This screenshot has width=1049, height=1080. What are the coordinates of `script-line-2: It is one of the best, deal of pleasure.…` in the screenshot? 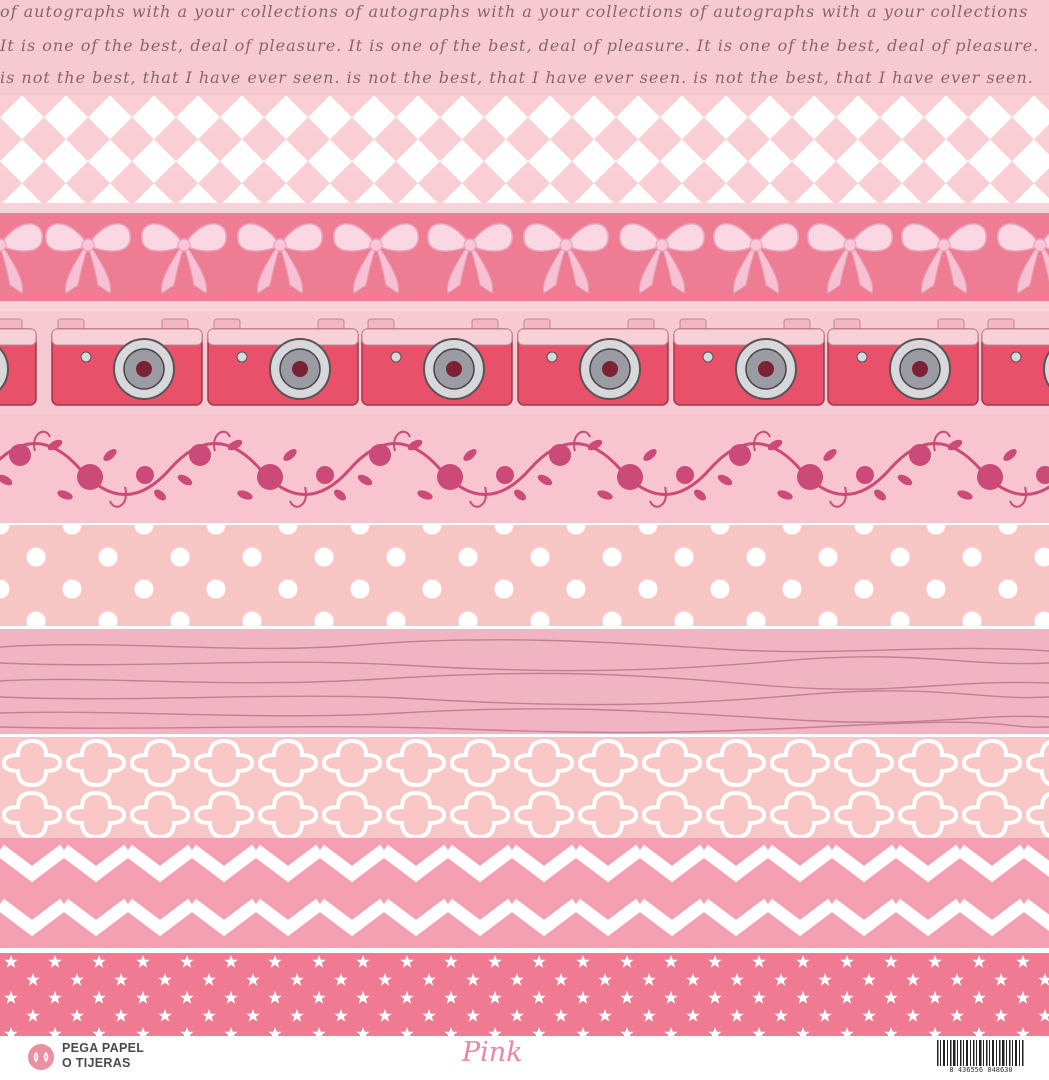 It's located at (520, 45).